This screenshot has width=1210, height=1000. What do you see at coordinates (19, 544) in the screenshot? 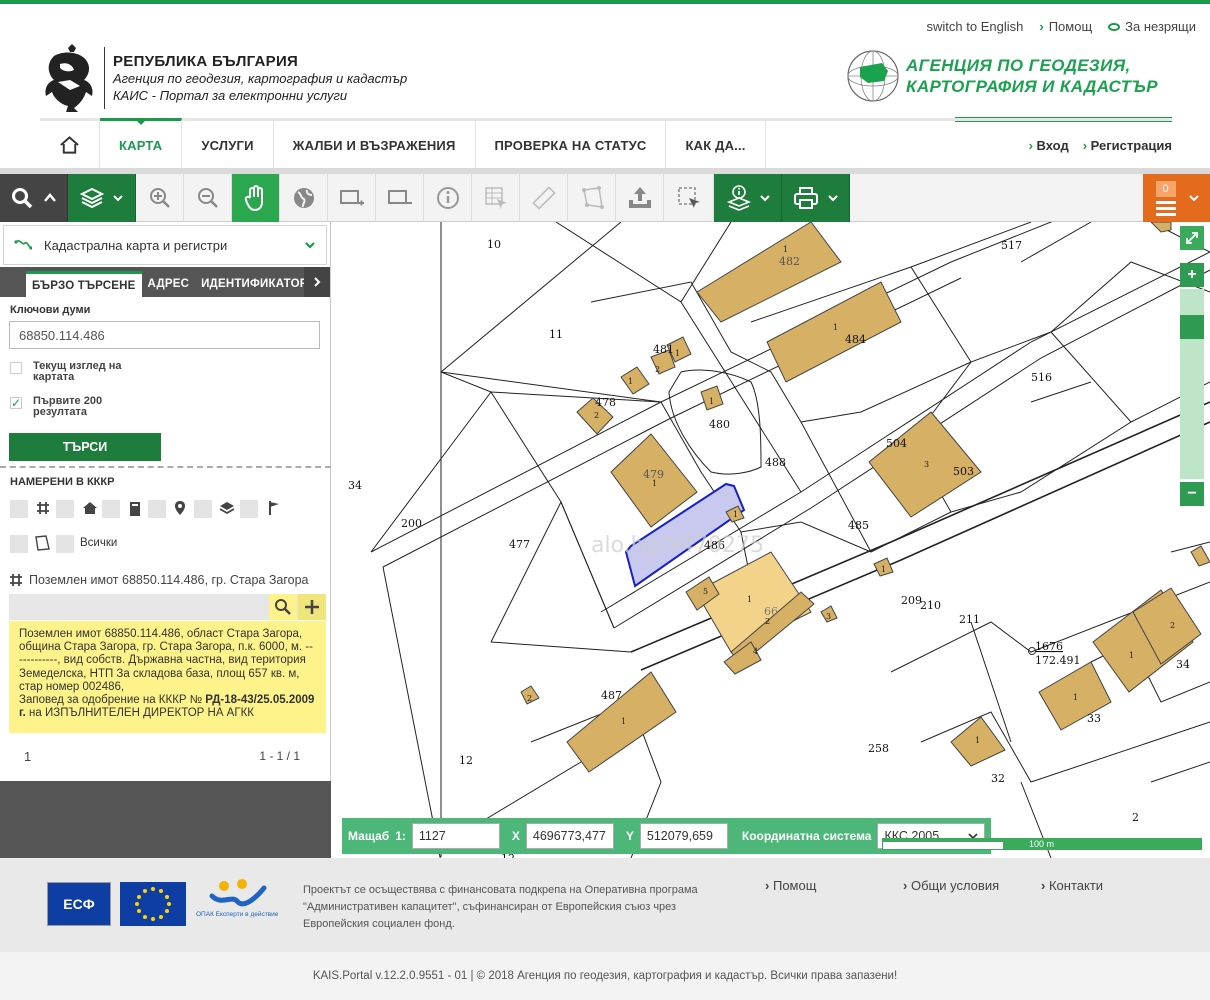
I see `filter-area-checkbox` at bounding box center [19, 544].